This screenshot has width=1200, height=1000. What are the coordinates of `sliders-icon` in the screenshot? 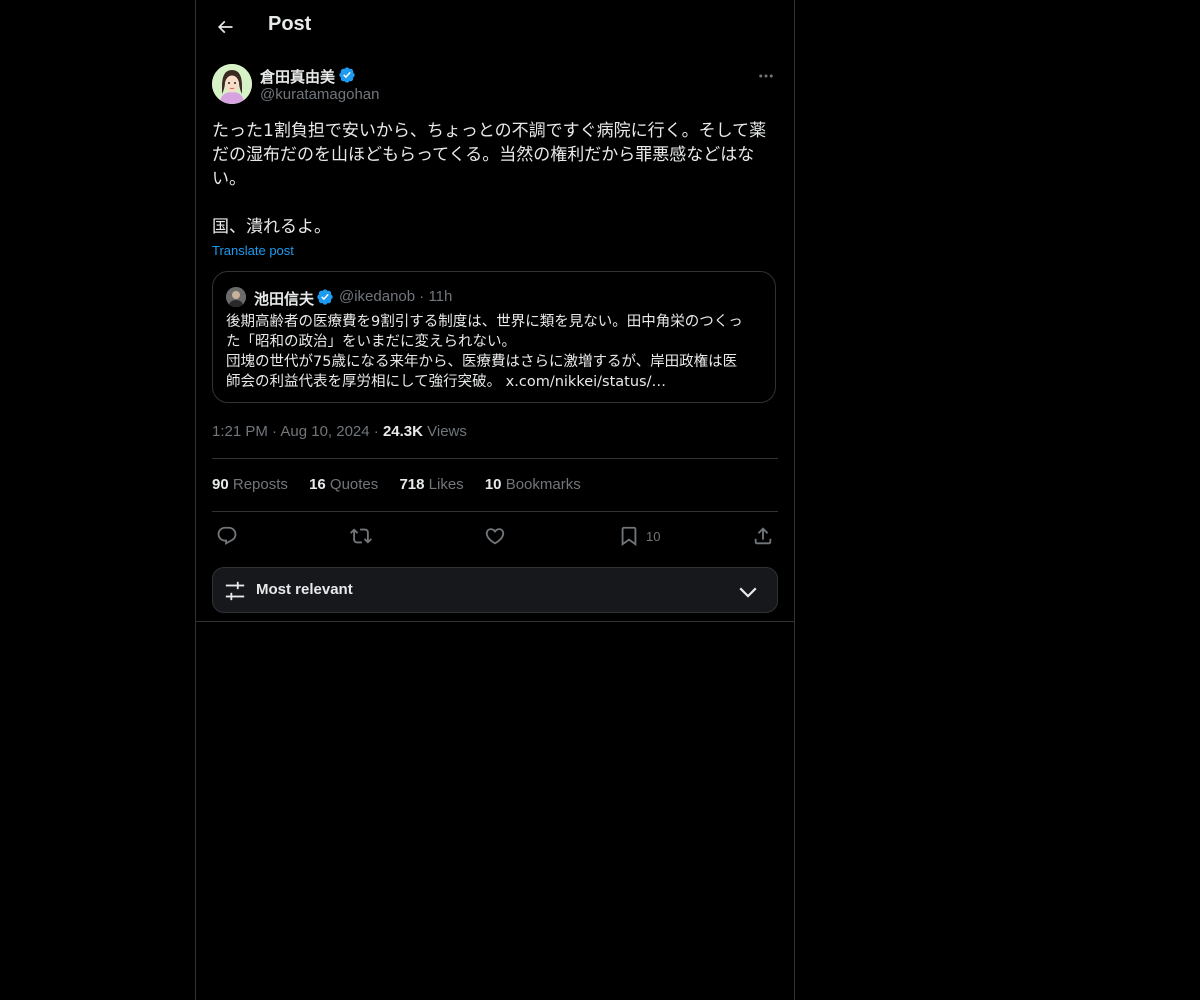 It's located at (235, 591).